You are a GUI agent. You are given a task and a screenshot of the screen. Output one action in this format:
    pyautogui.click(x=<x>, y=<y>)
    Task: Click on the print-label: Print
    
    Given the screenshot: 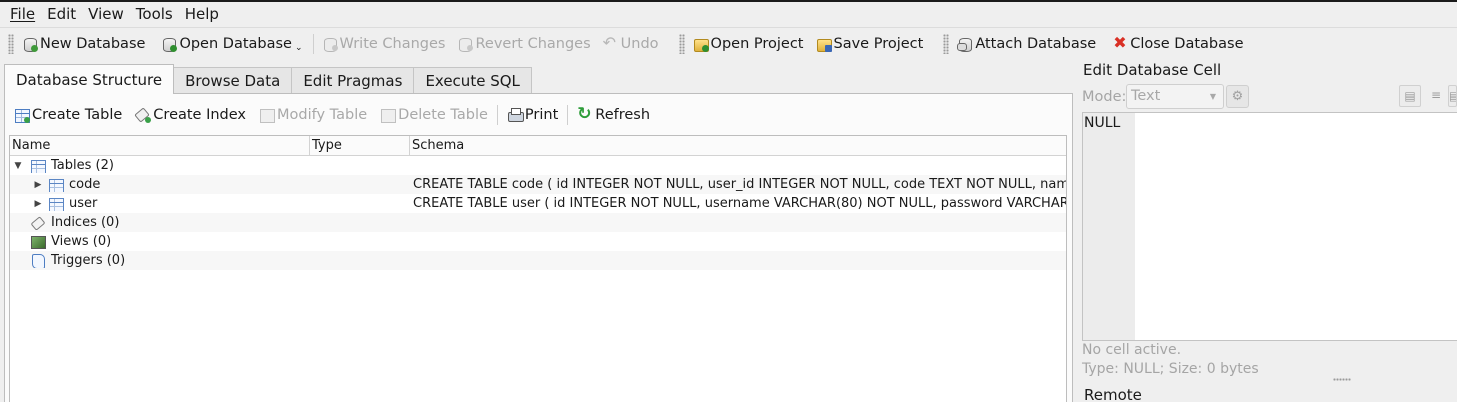 What is the action you would take?
    pyautogui.click(x=541, y=115)
    